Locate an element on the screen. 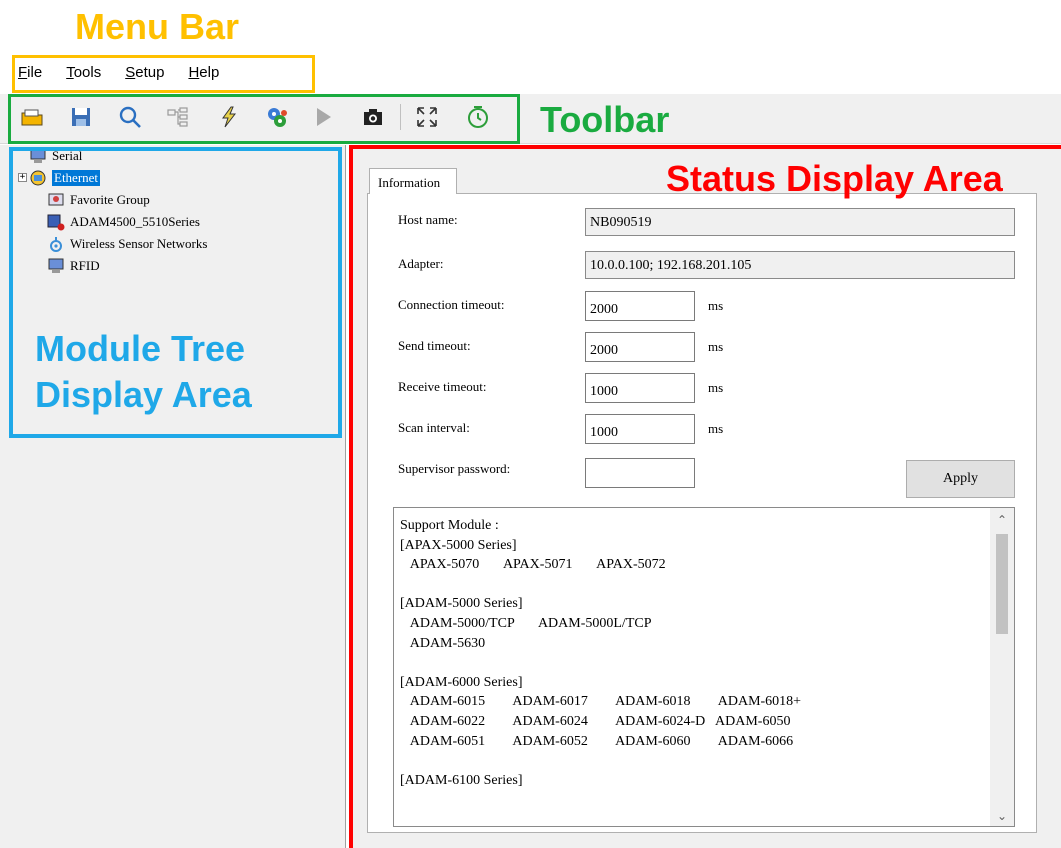 The image size is (1061, 848). receive-timeout-label: Receive timeout: is located at coordinates (442, 386).